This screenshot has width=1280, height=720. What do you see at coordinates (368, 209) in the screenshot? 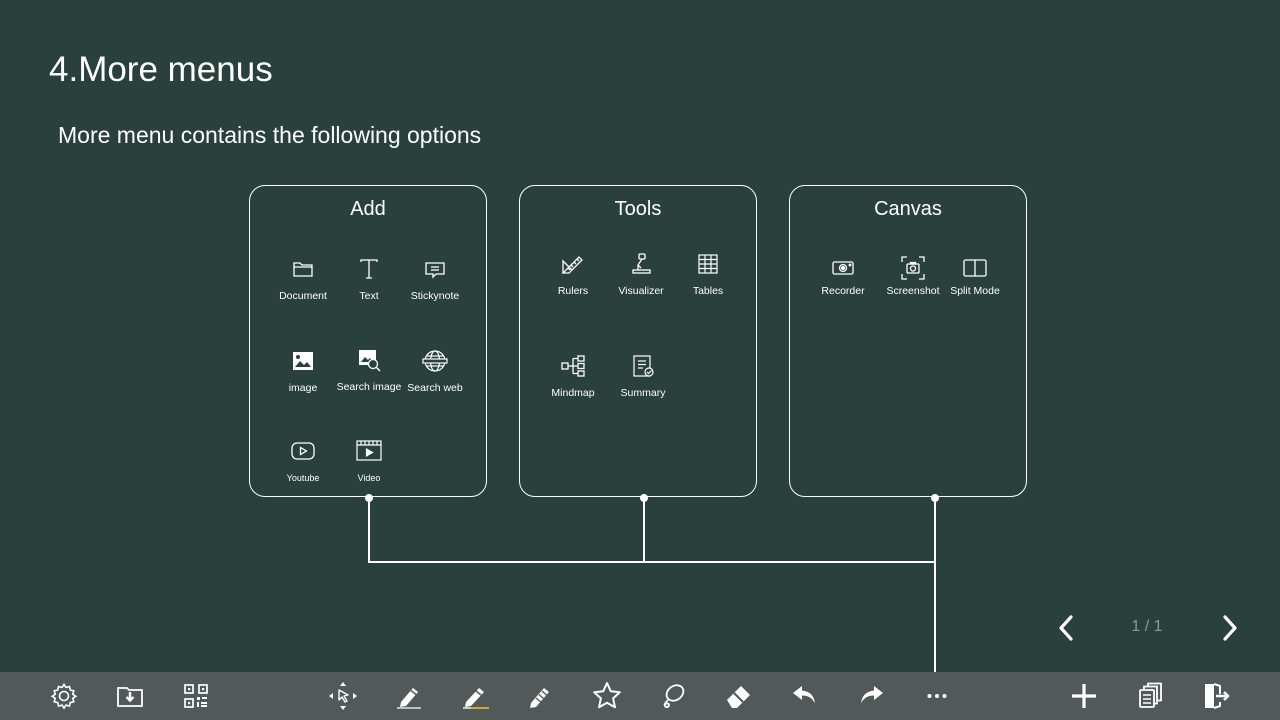
I see `add-panel-title: Add` at bounding box center [368, 209].